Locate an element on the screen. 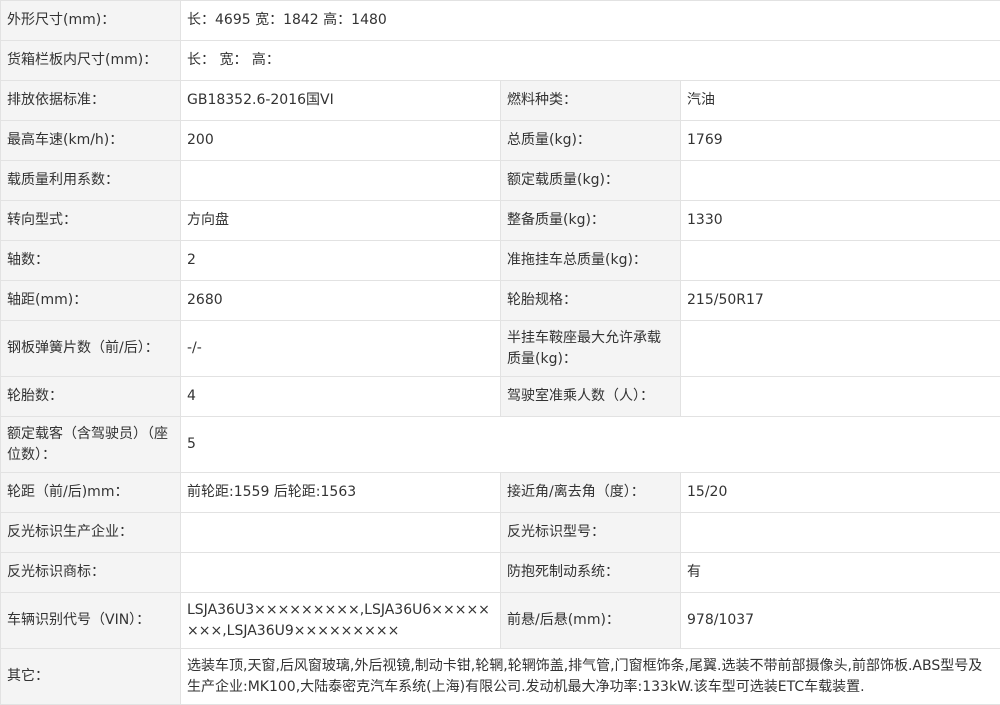 The image size is (1000, 705). spec-value: 长：4695 宽：1842 高：1480 is located at coordinates (590, 21).